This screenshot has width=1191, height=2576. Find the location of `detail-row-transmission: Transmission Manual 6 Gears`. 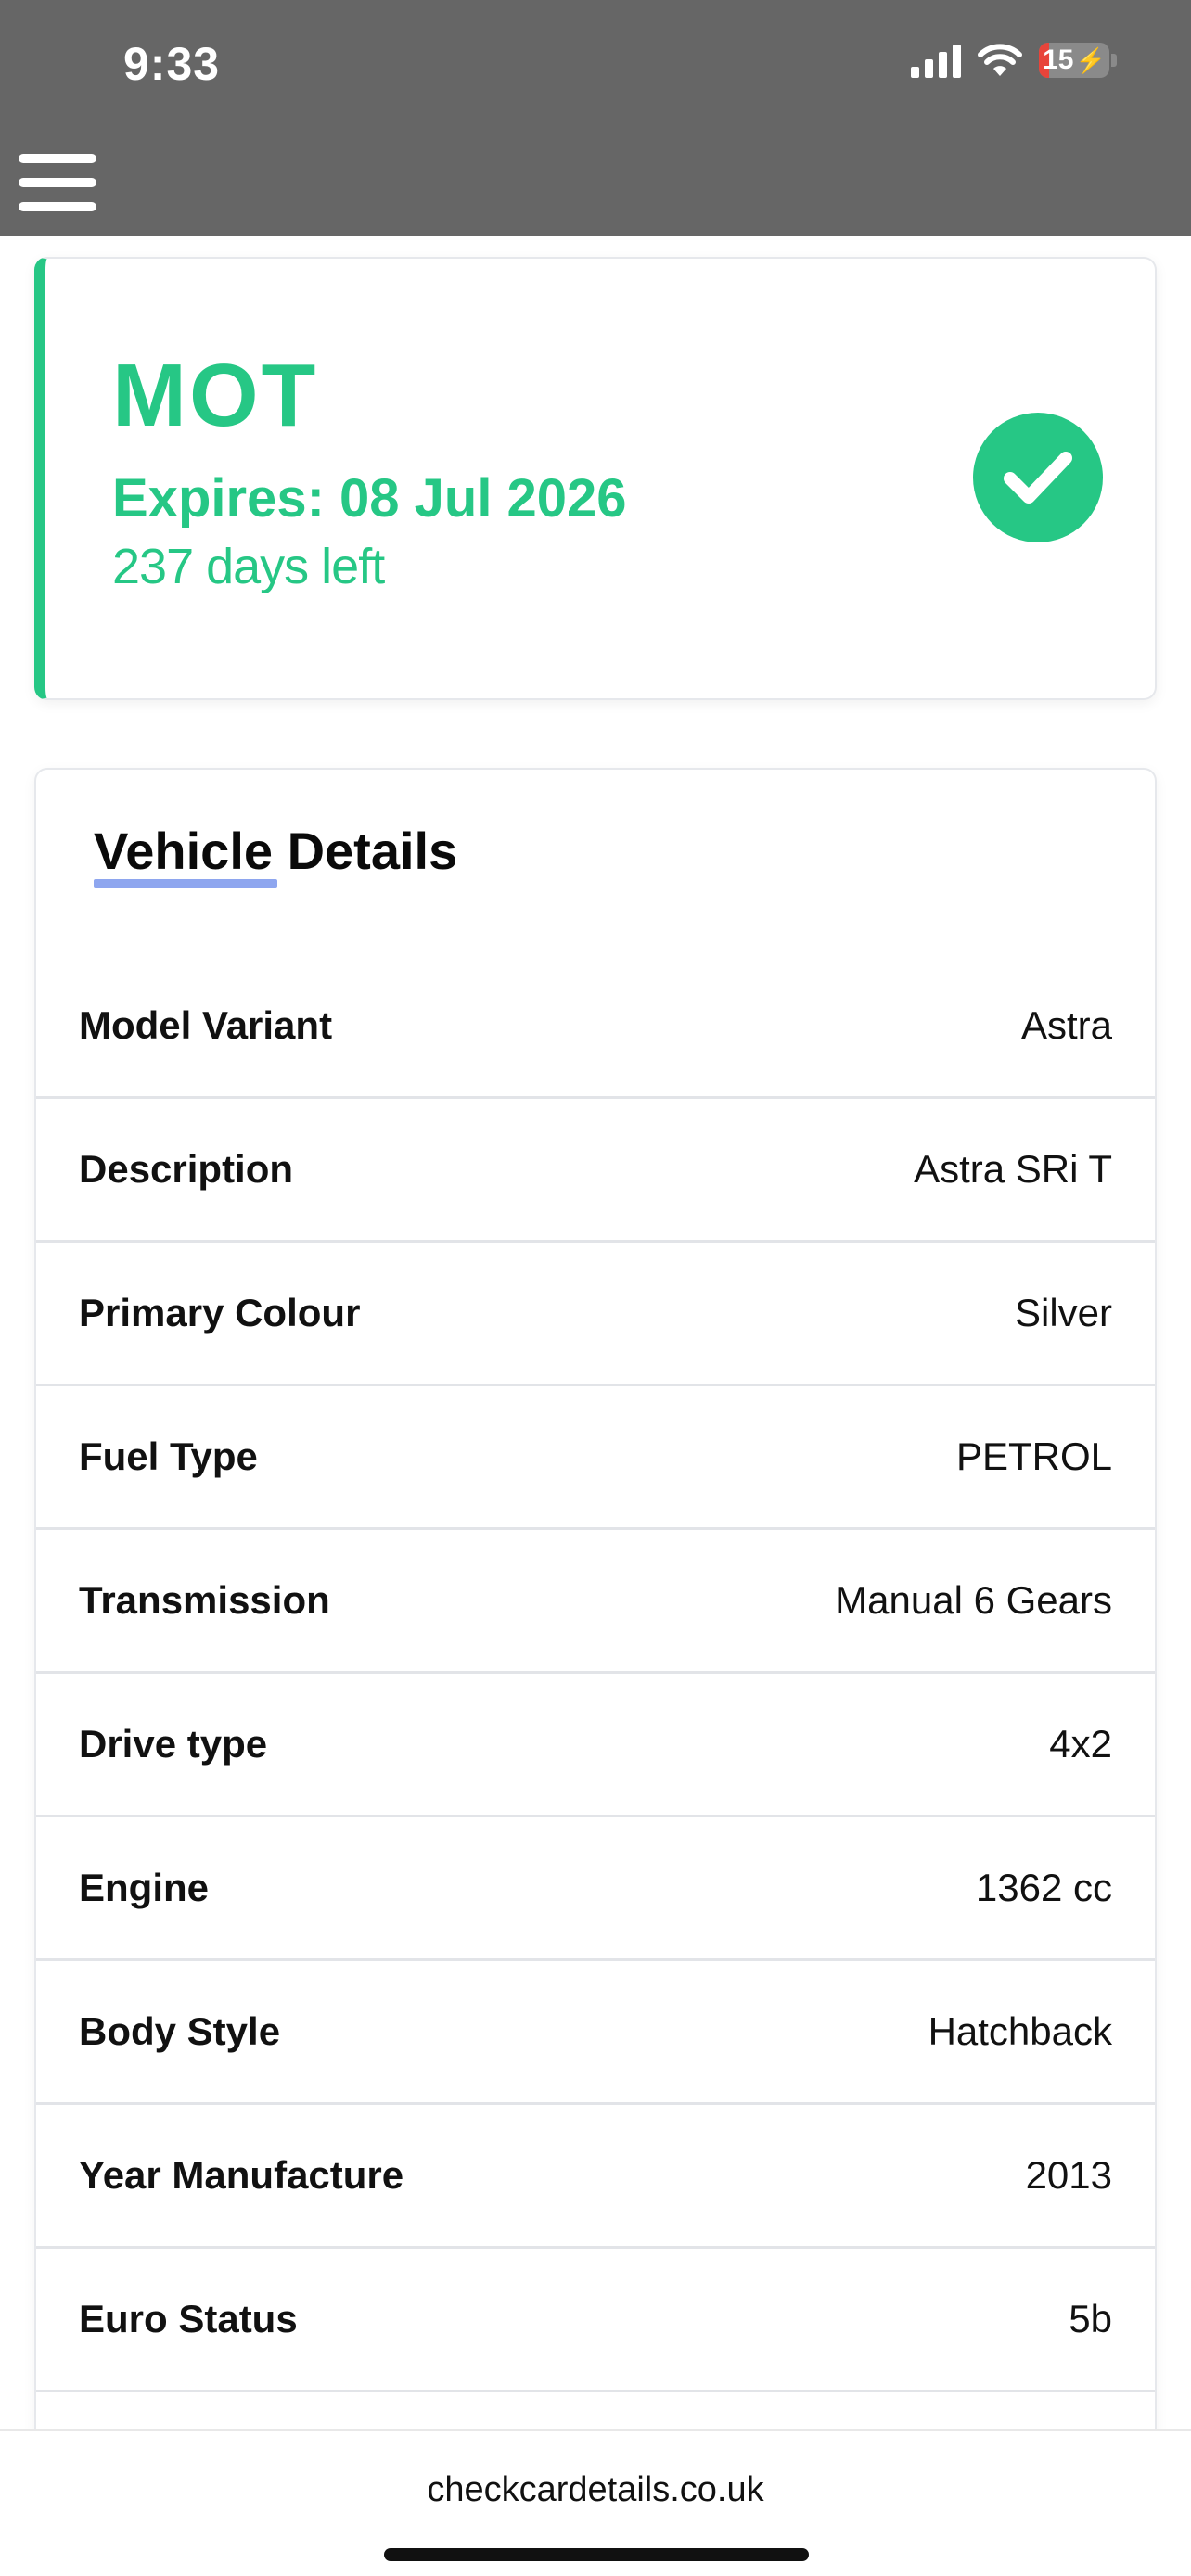

detail-row-transmission: Transmission Manual 6 Gears is located at coordinates (595, 1602).